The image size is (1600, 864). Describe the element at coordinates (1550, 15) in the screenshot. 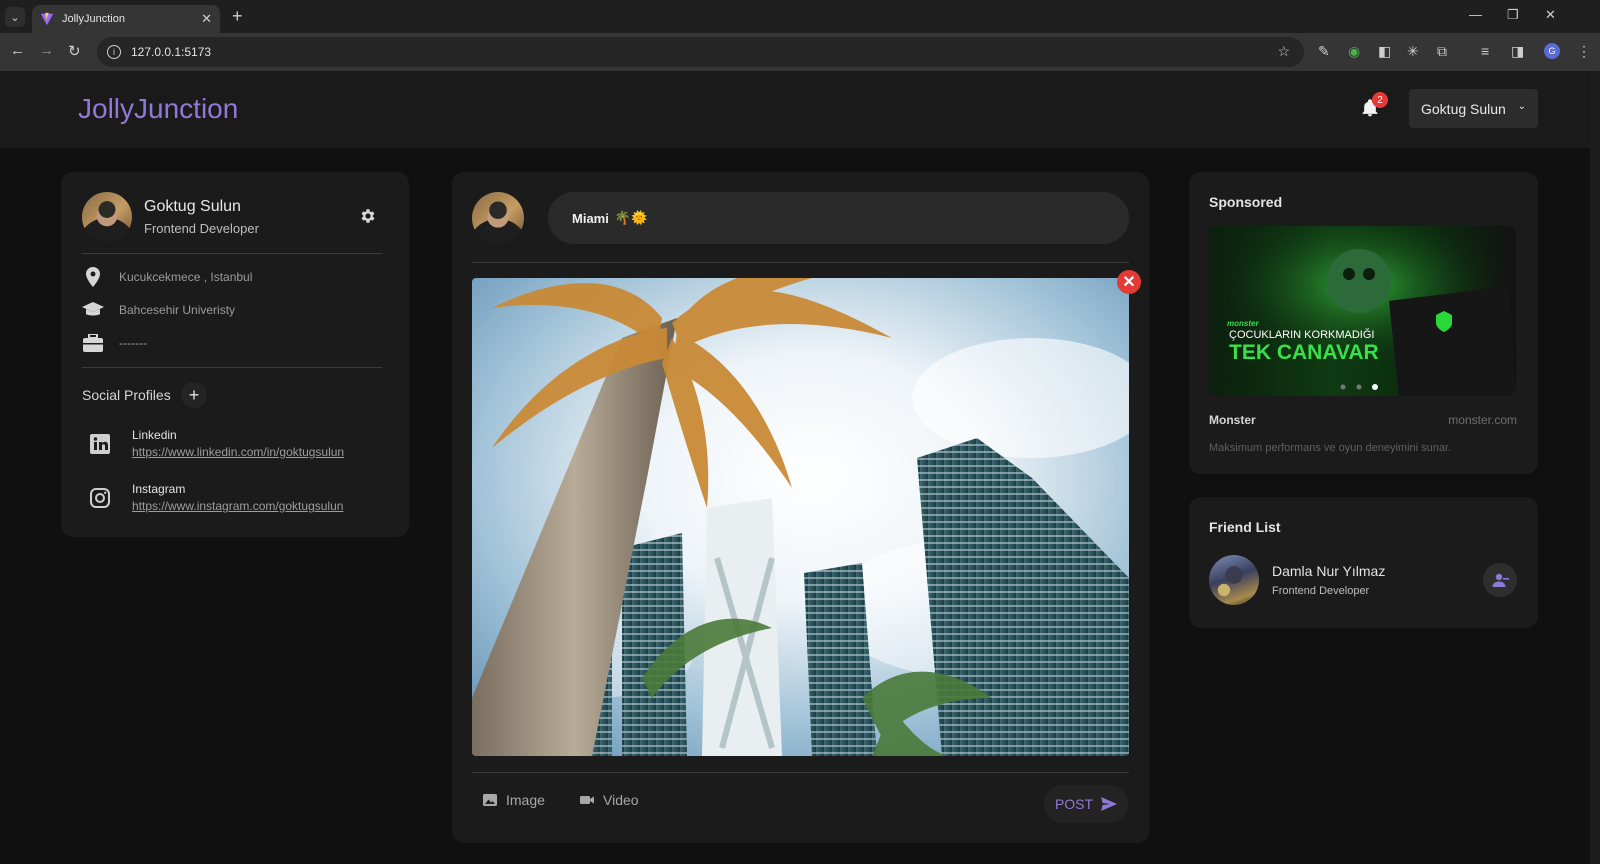

I see `window-close-icon: ✕` at that location.